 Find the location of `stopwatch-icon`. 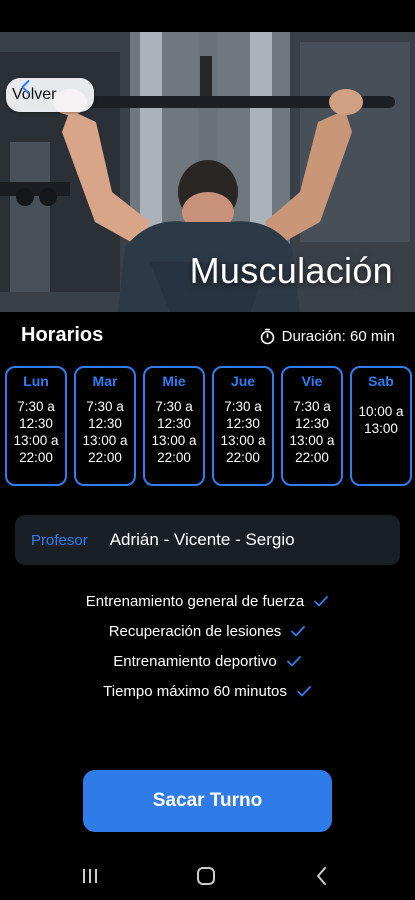

stopwatch-icon is located at coordinates (267, 336).